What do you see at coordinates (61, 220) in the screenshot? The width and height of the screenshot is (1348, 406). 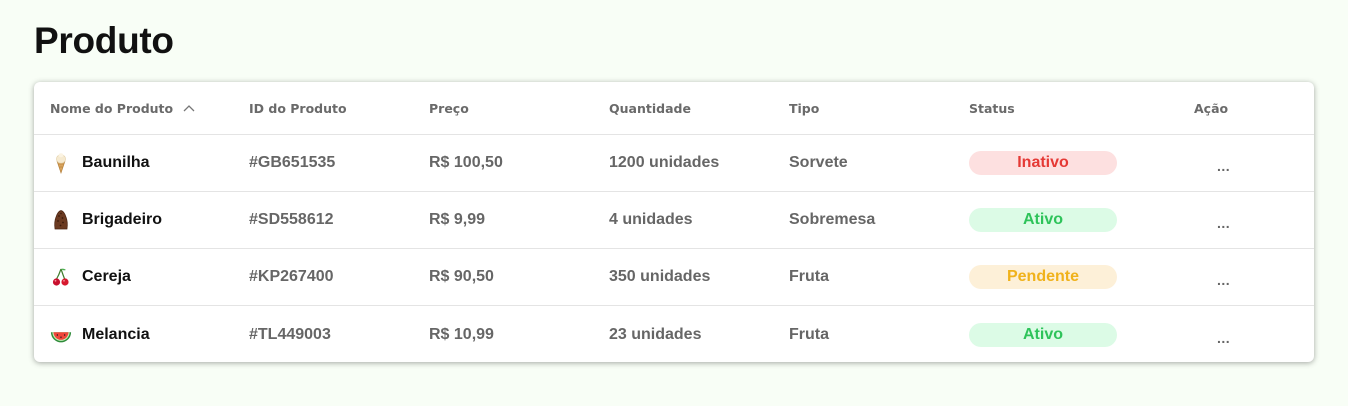 I see `chocolate-truffle-icon` at bounding box center [61, 220].